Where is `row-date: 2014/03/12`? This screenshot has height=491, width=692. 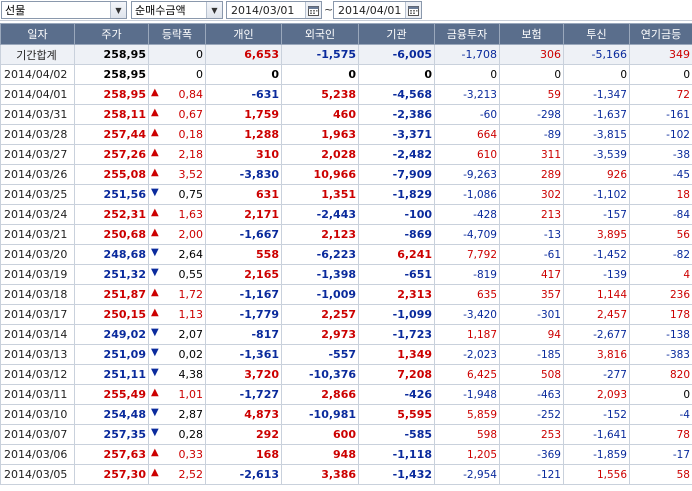 row-date: 2014/03/12 is located at coordinates (37, 374).